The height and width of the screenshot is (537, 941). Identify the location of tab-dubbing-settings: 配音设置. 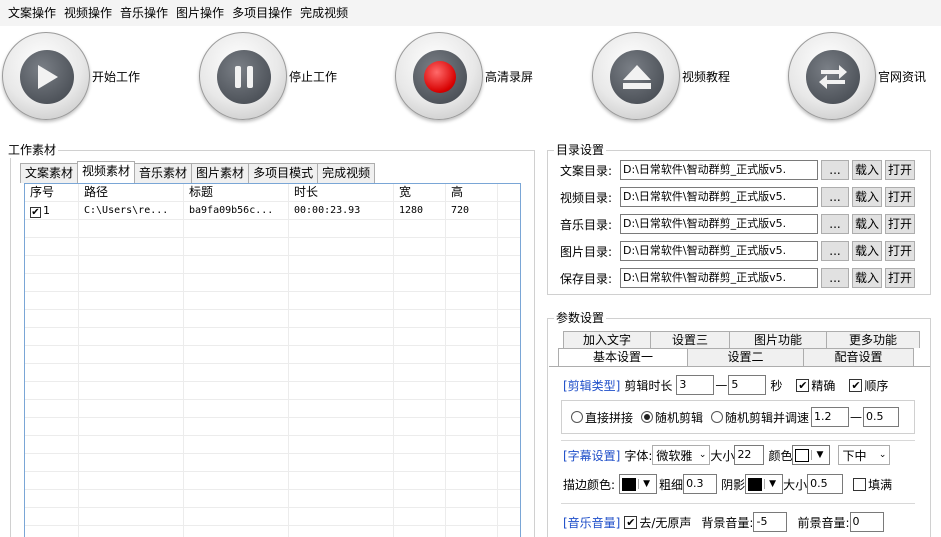
(858, 357).